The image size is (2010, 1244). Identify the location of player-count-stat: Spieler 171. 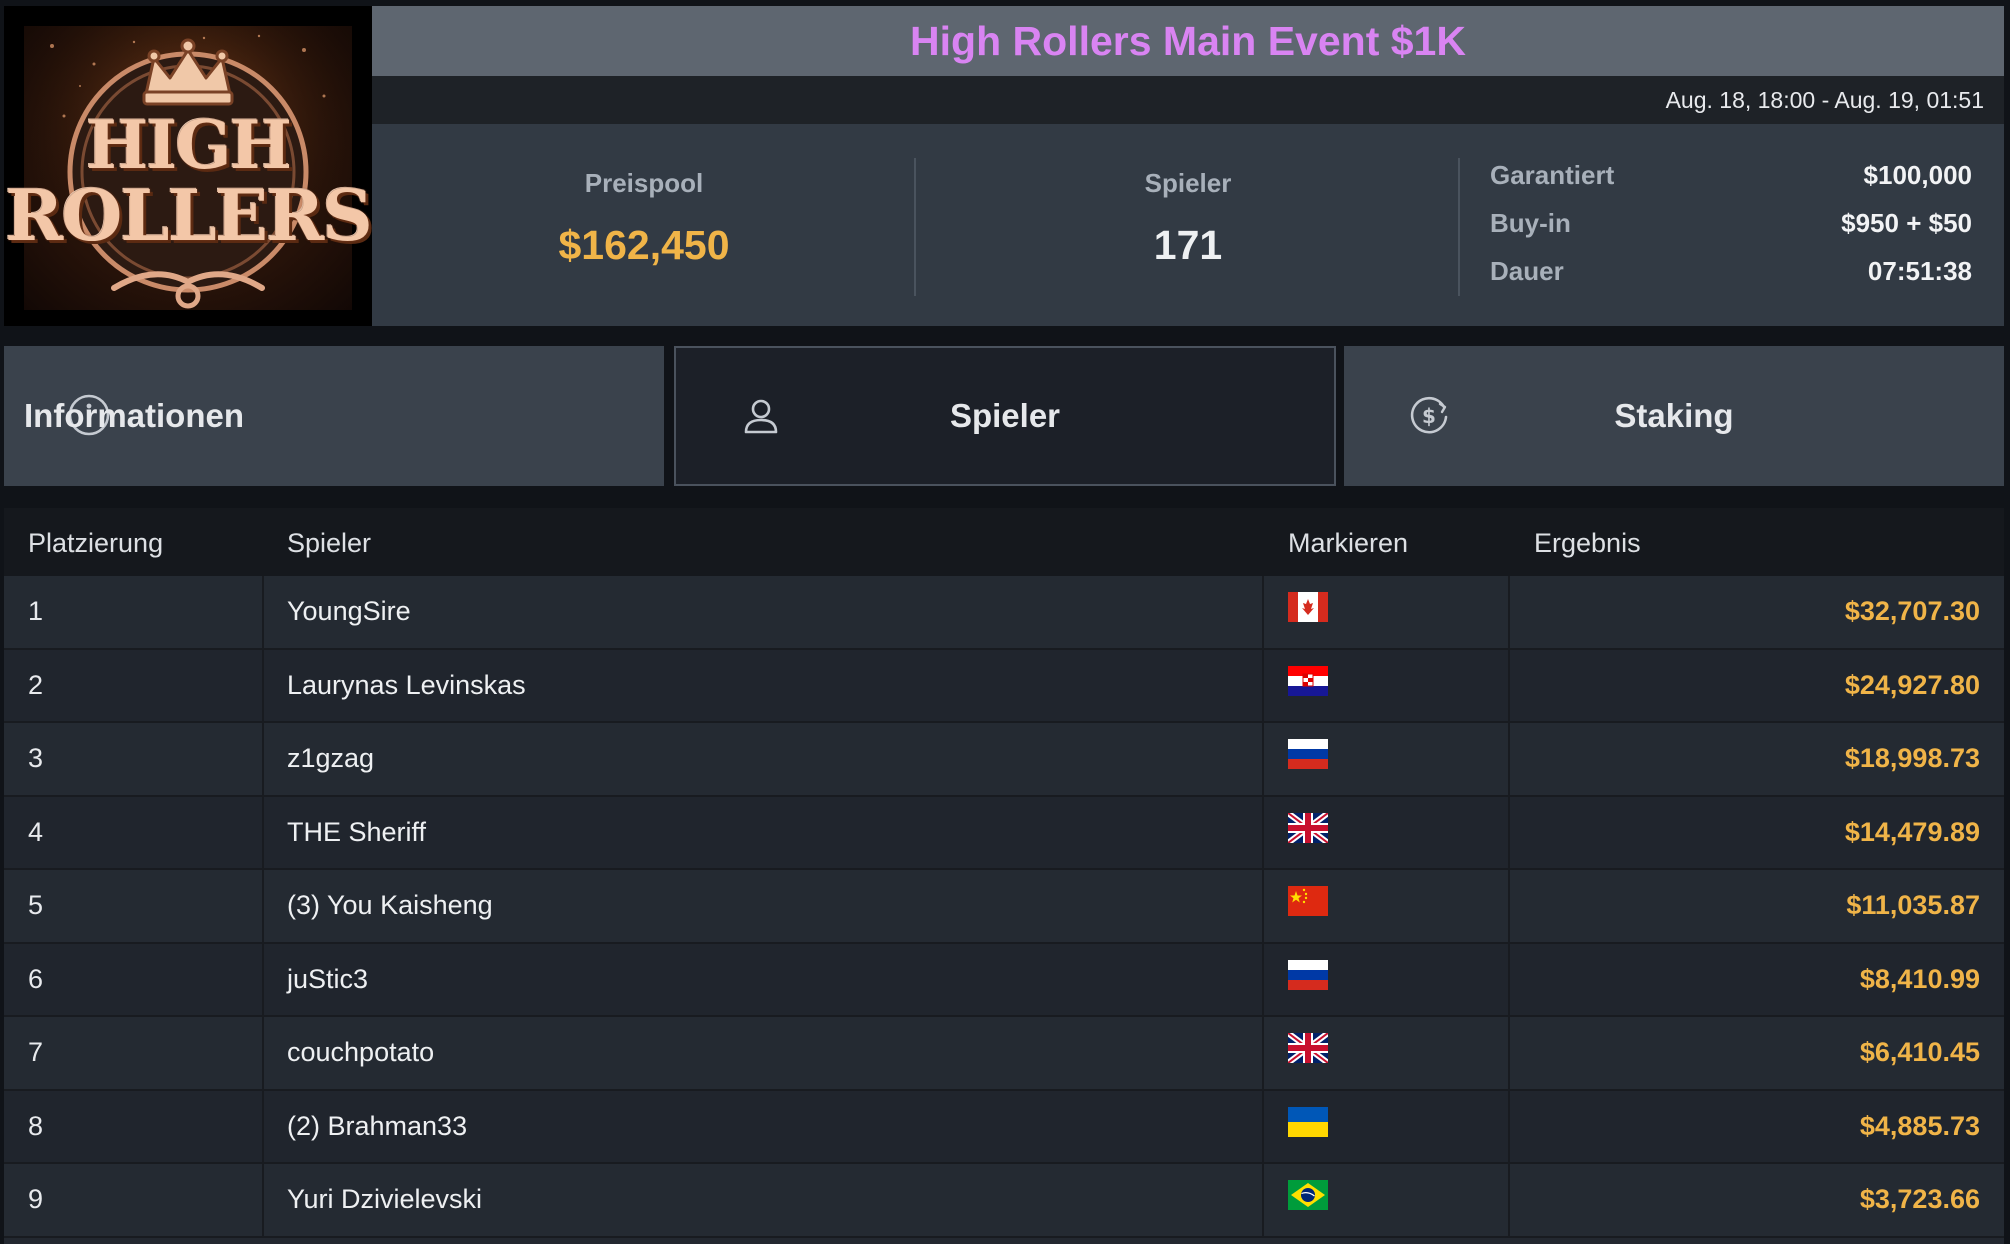
(1188, 225).